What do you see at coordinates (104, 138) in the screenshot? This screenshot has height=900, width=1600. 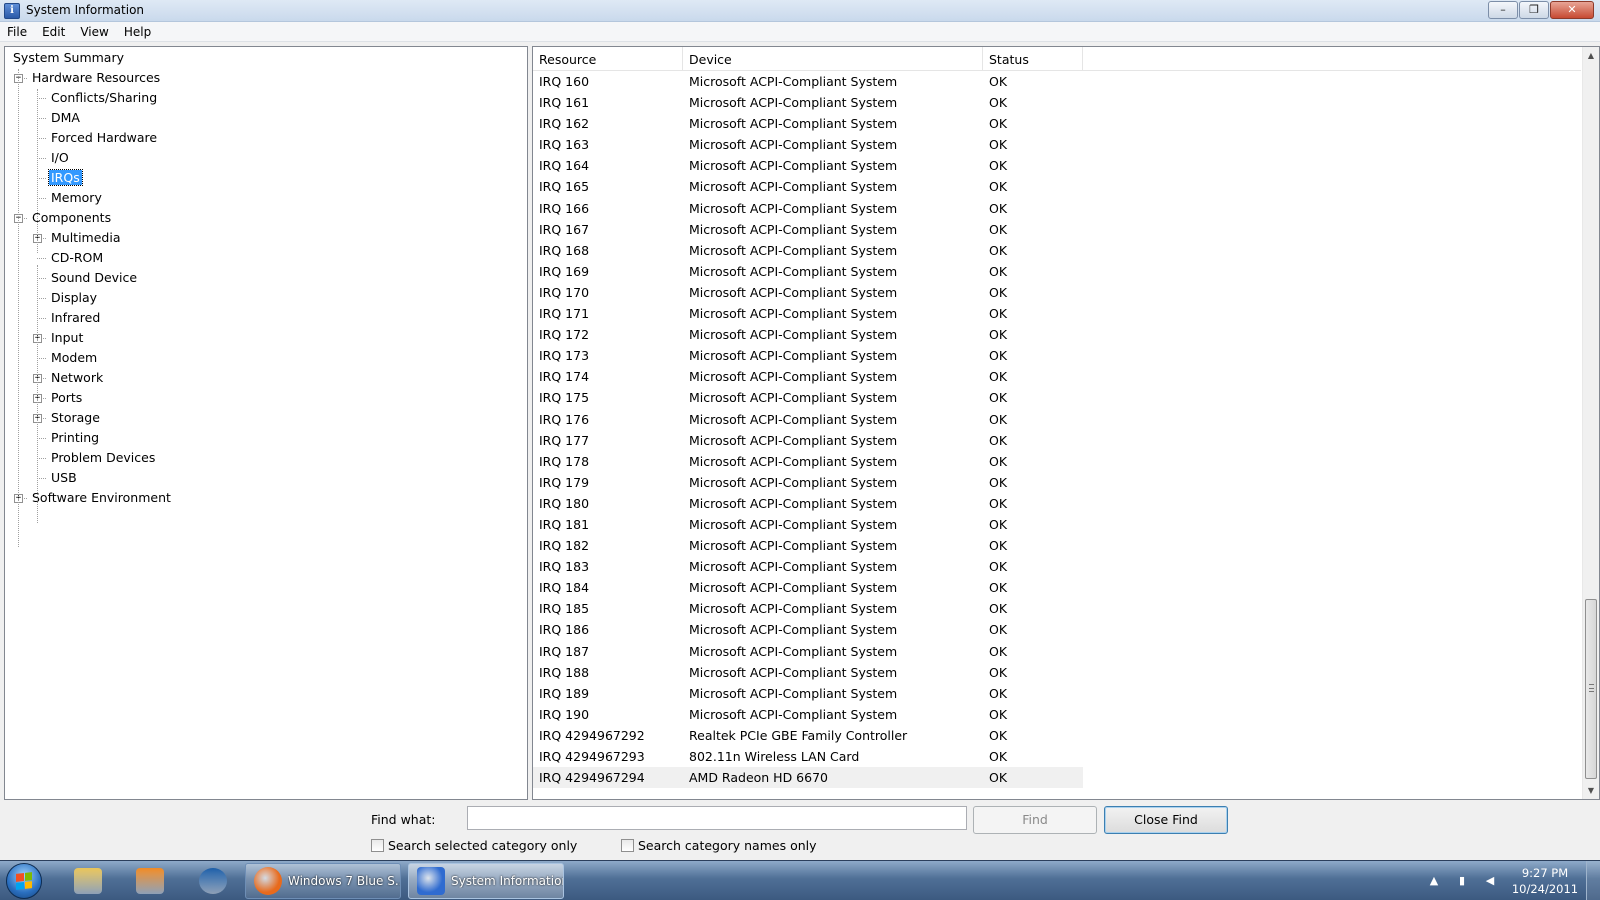 I see `tree-item: Forced Hardware` at bounding box center [104, 138].